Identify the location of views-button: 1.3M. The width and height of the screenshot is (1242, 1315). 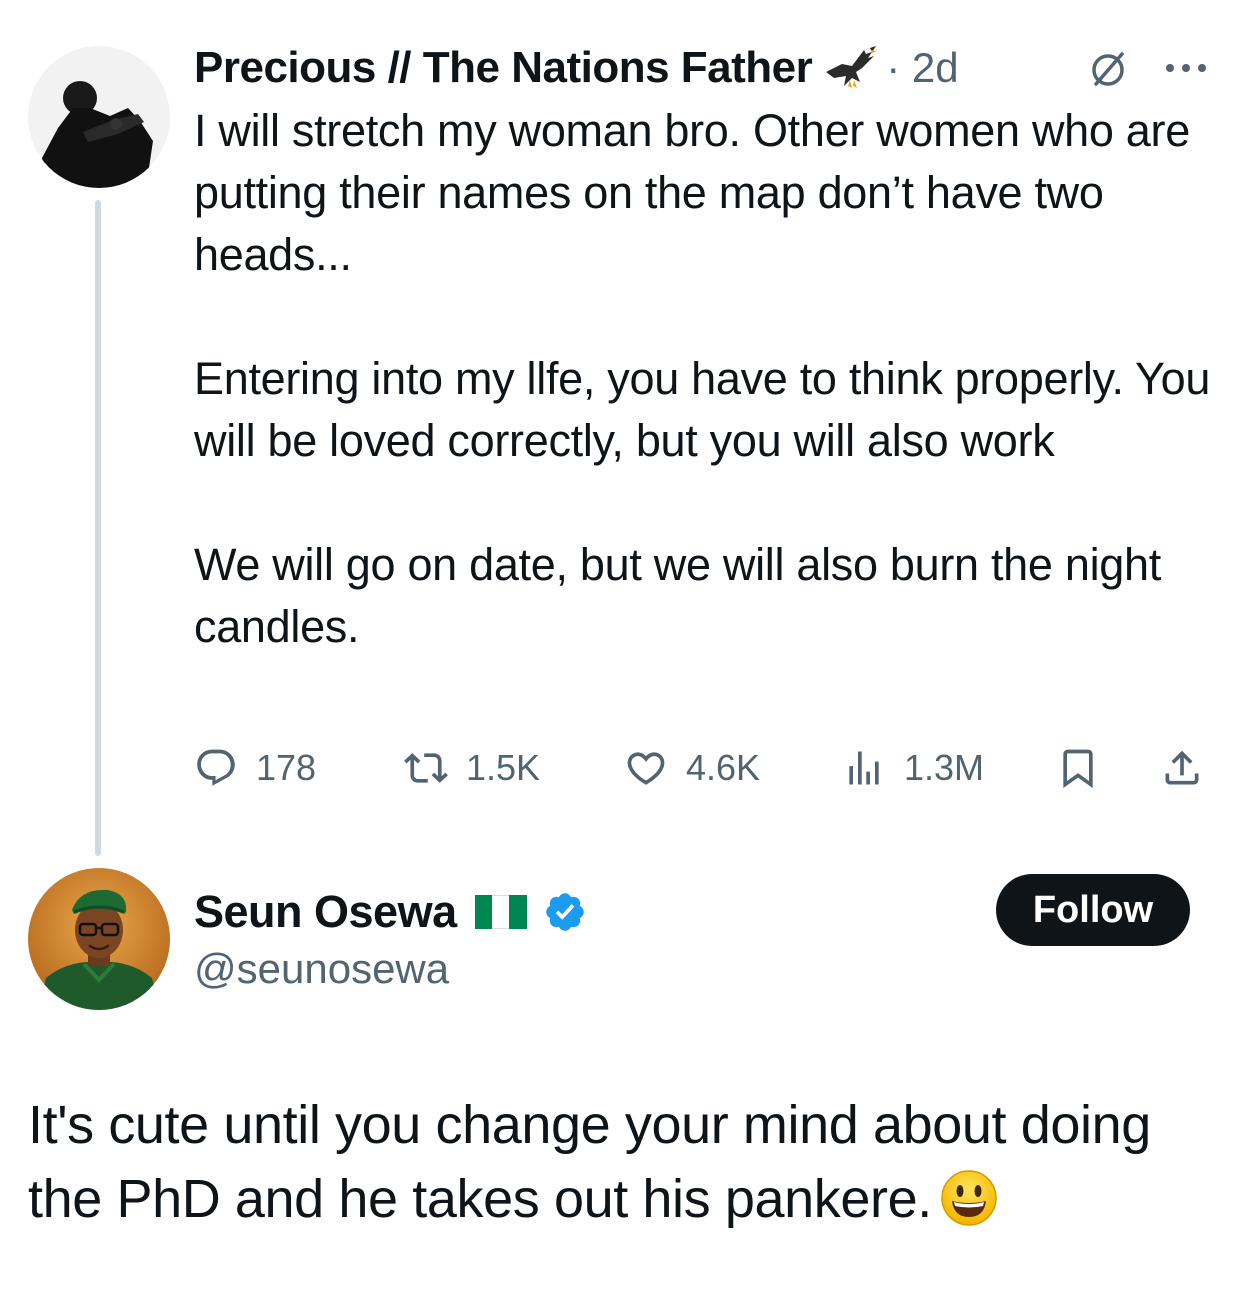
(913, 768).